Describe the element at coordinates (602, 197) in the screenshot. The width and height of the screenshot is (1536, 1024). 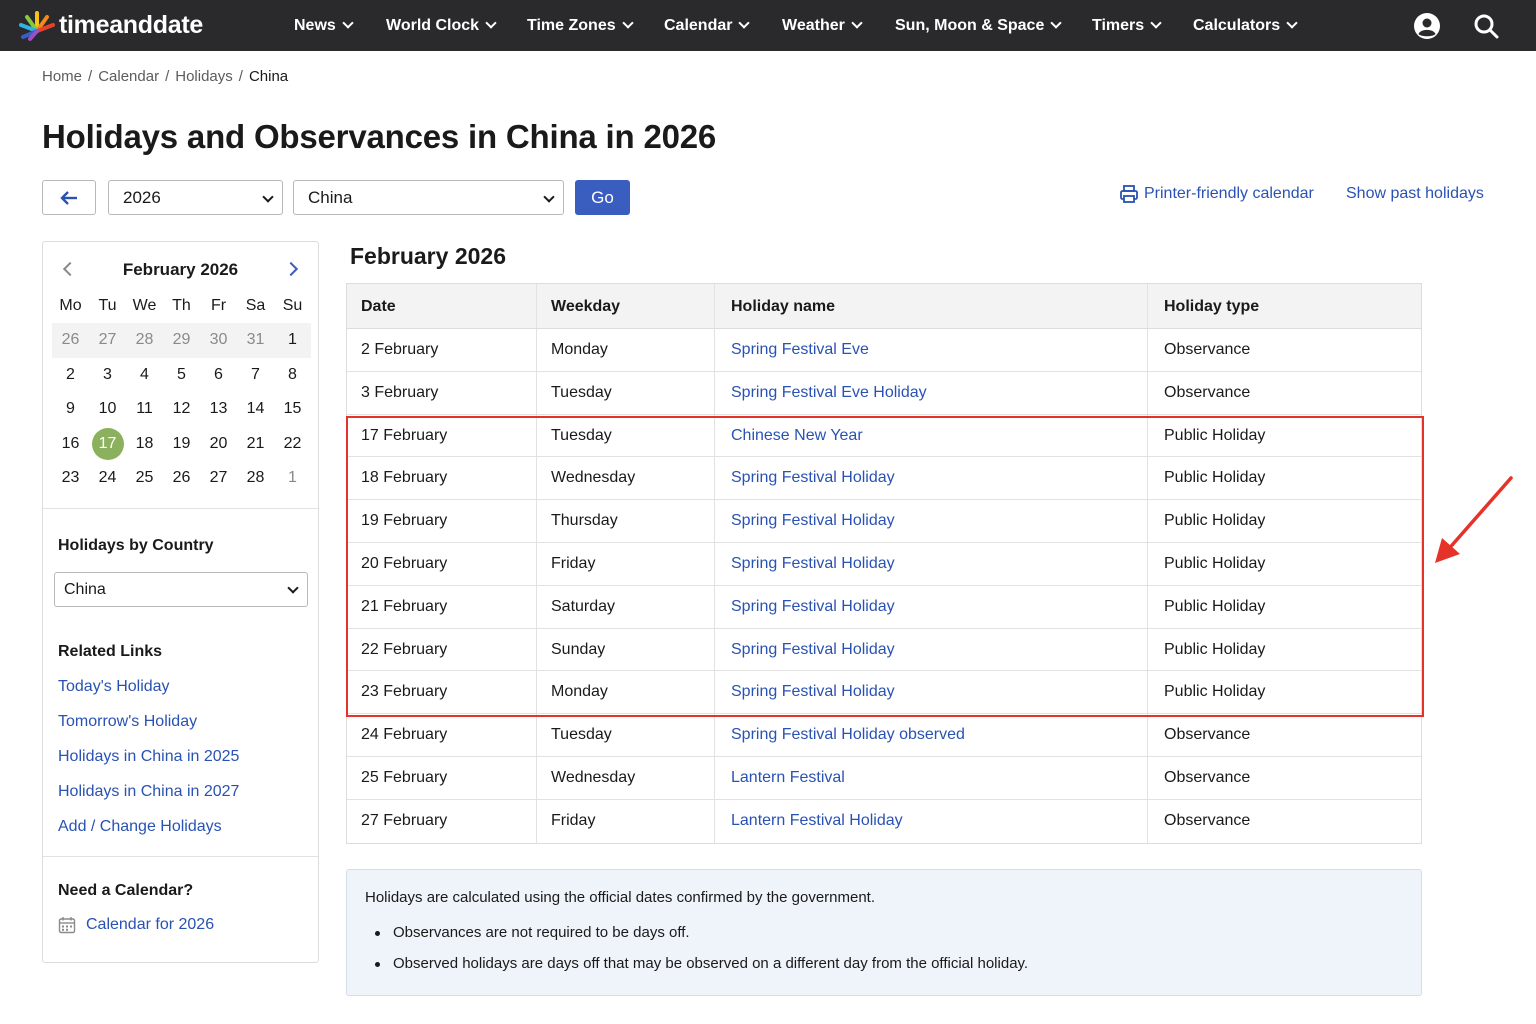
I see `go-button: Go` at that location.